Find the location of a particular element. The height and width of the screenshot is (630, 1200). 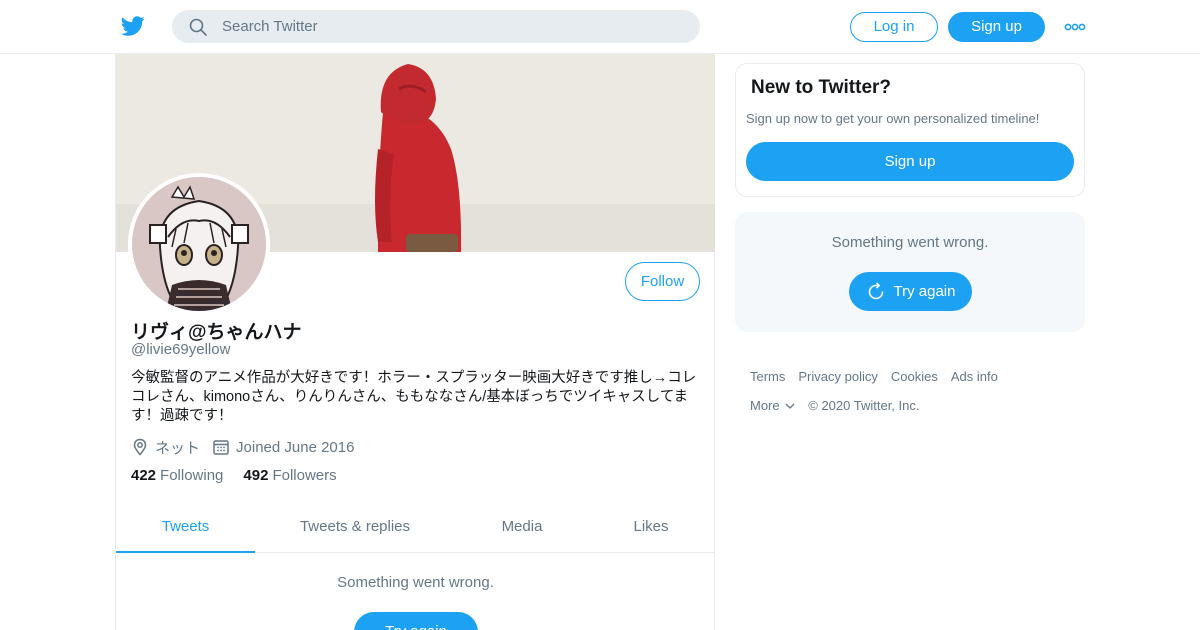

timeline-try-again-button: Try again is located at coordinates (416, 621).